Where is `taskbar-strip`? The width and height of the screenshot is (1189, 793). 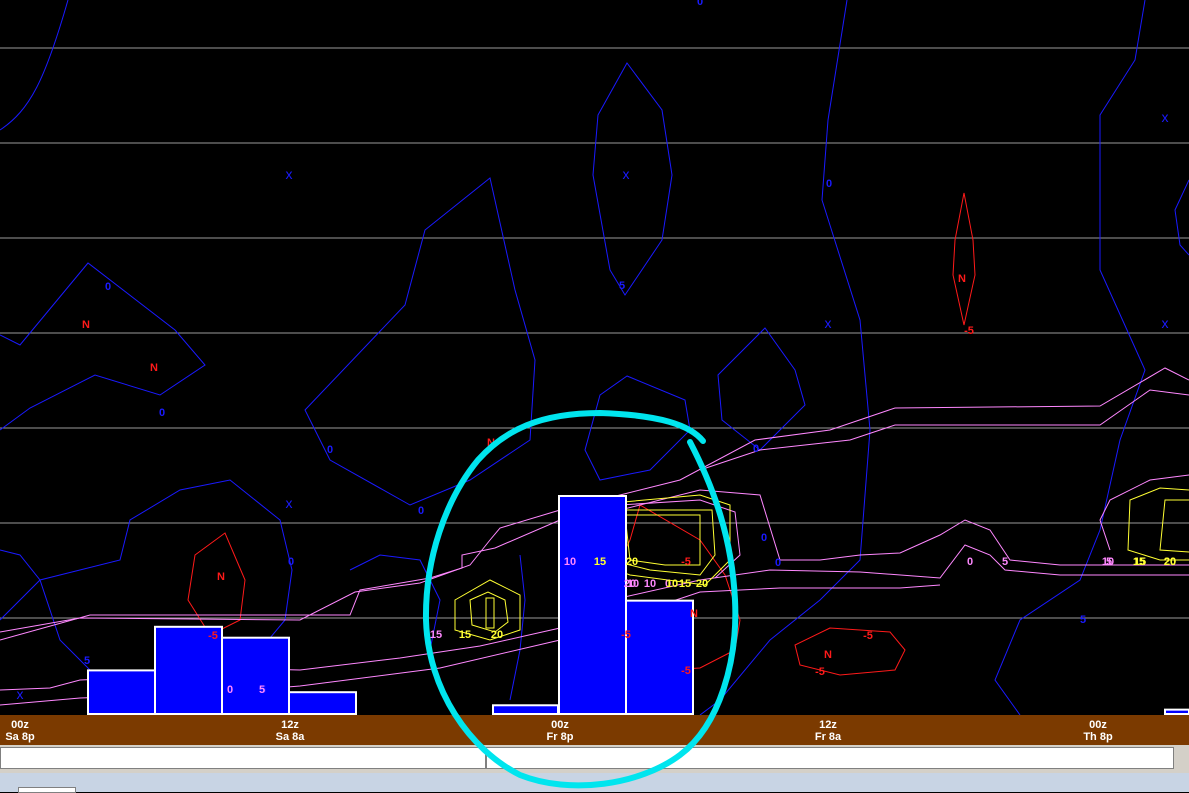 taskbar-strip is located at coordinates (594, 782).